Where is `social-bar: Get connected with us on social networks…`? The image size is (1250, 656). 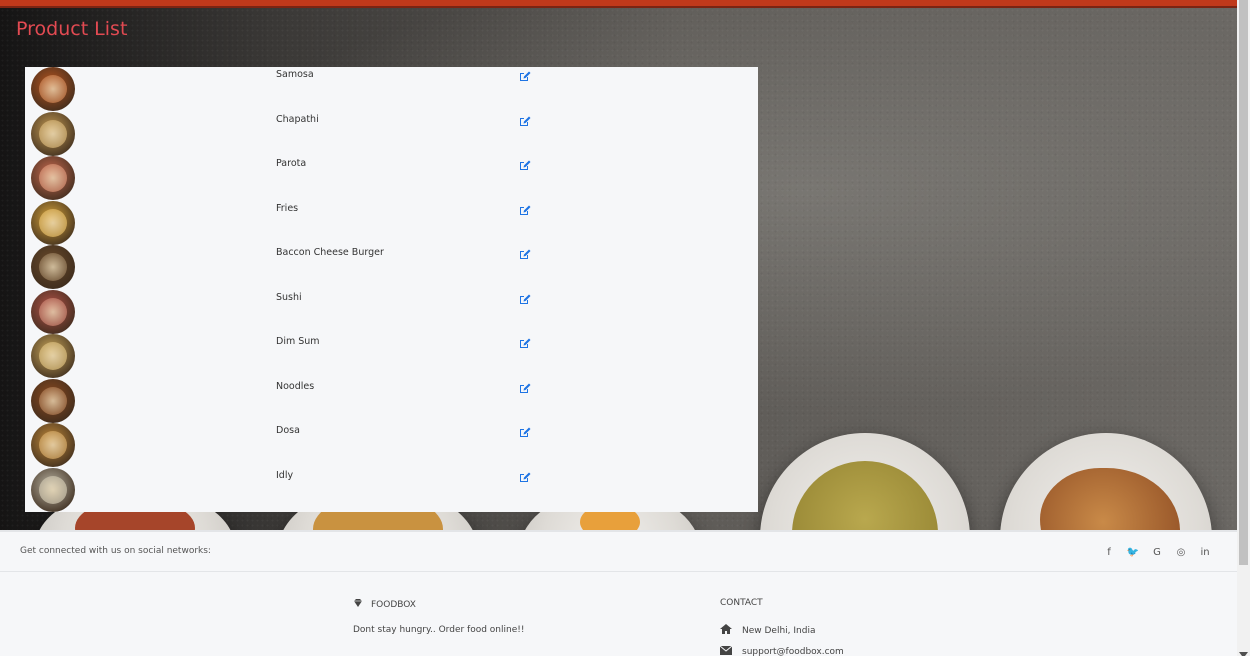
social-bar: Get connected with us on social networks… is located at coordinates (618, 551).